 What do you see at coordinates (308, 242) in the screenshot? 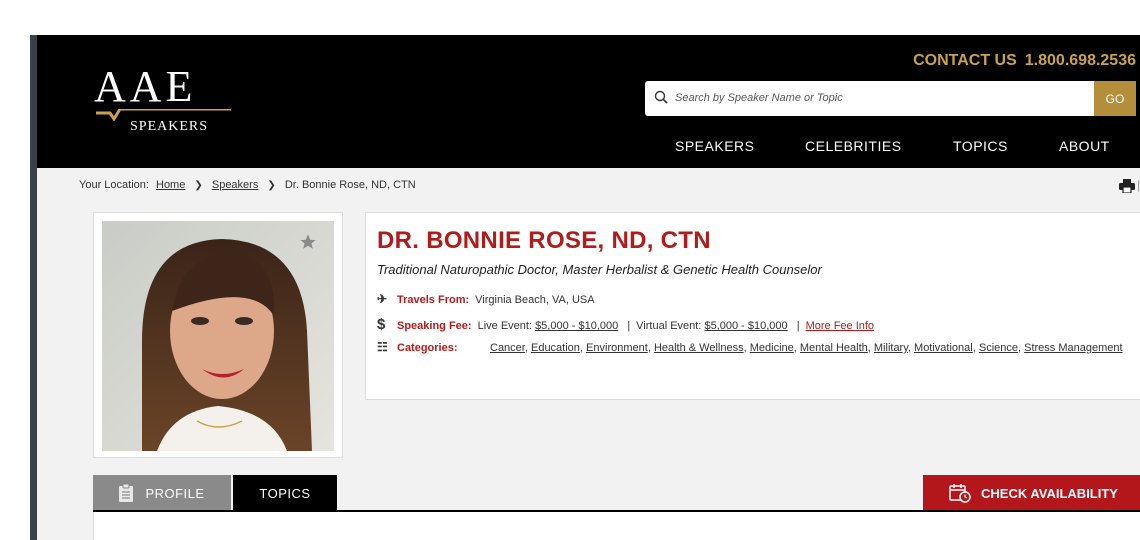
I see `favorite-star-icon` at bounding box center [308, 242].